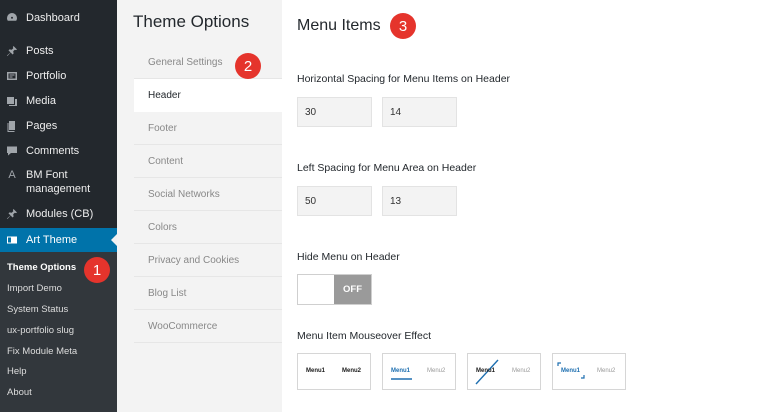 The height and width of the screenshot is (412, 768). Describe the element at coordinates (504, 371) in the screenshot. I see `effect-option-strike: Menu1 Menu2` at that location.